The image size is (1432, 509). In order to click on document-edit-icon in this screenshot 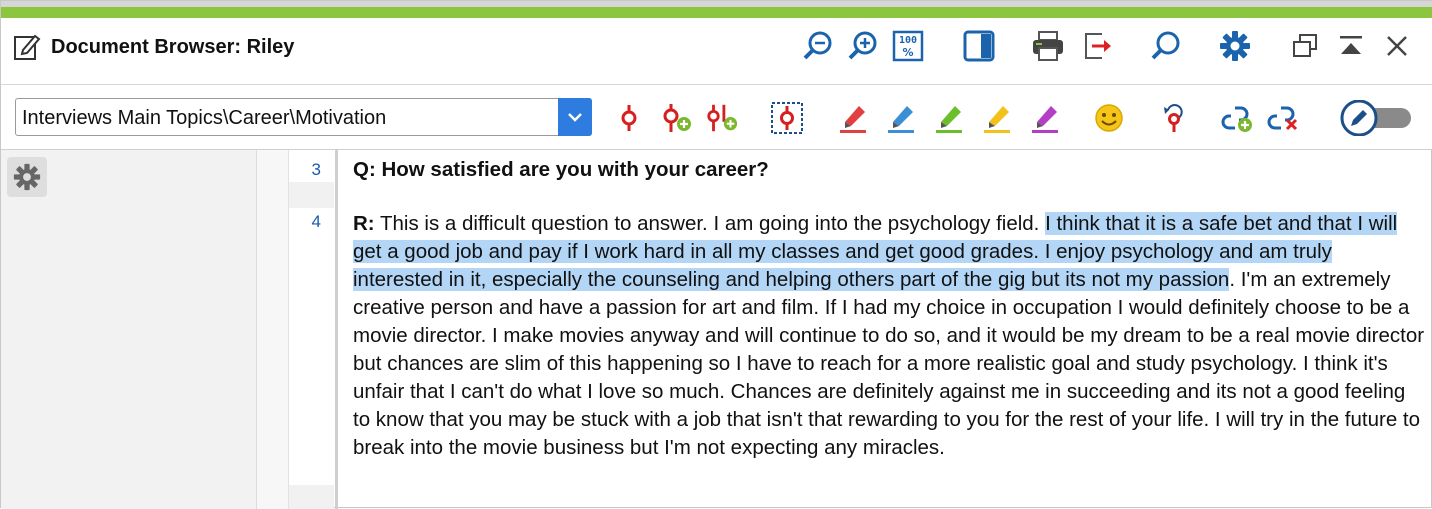, I will do `click(27, 47)`.